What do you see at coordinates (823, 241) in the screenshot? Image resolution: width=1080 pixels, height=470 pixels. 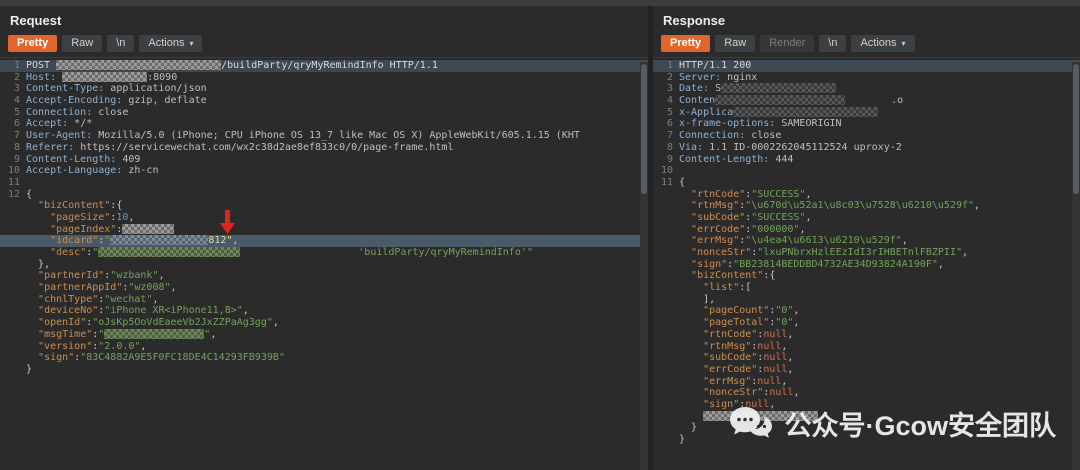 I see `code-text: "\u4ea4\u6613\u6210\u529f"` at bounding box center [823, 241].